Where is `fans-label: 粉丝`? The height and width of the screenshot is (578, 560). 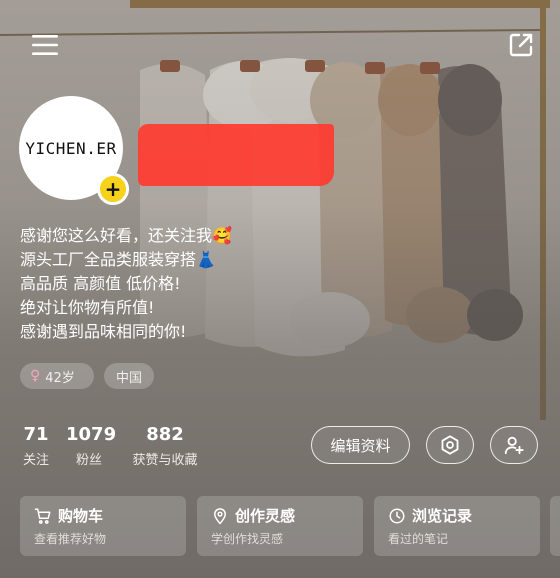
fans-label: 粉丝 is located at coordinates (88, 460).